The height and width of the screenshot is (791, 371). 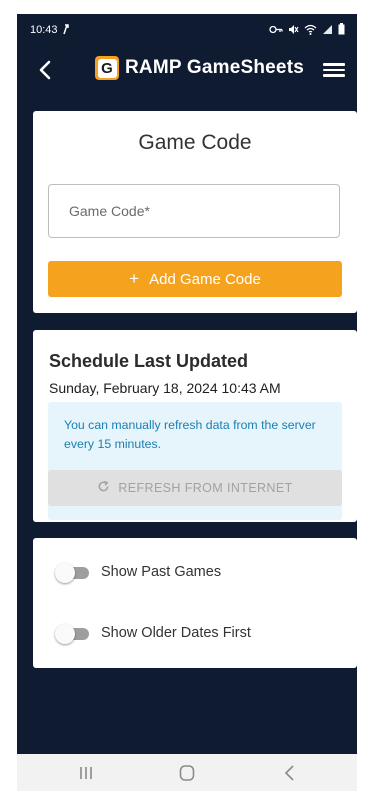 What do you see at coordinates (176, 633) in the screenshot?
I see `show-older-dates-first-label: Show Older Dates First` at bounding box center [176, 633].